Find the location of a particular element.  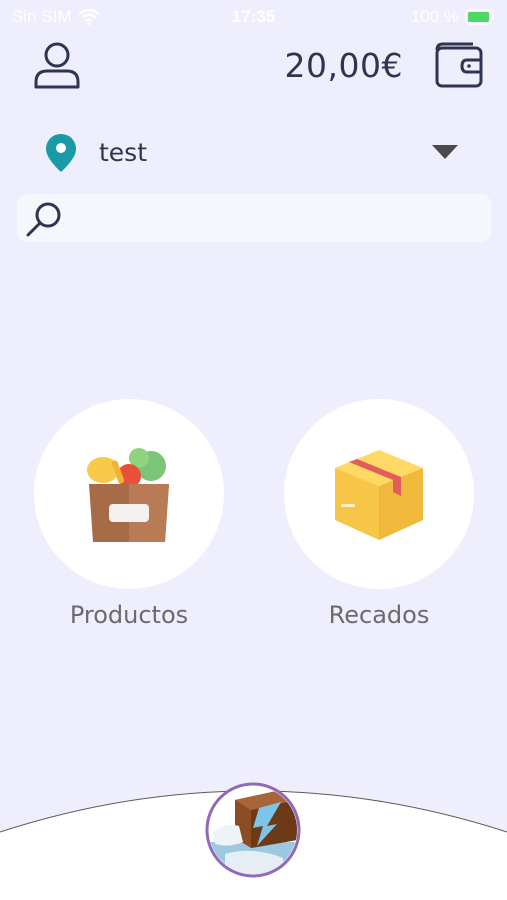

search-icon is located at coordinates (43, 219).